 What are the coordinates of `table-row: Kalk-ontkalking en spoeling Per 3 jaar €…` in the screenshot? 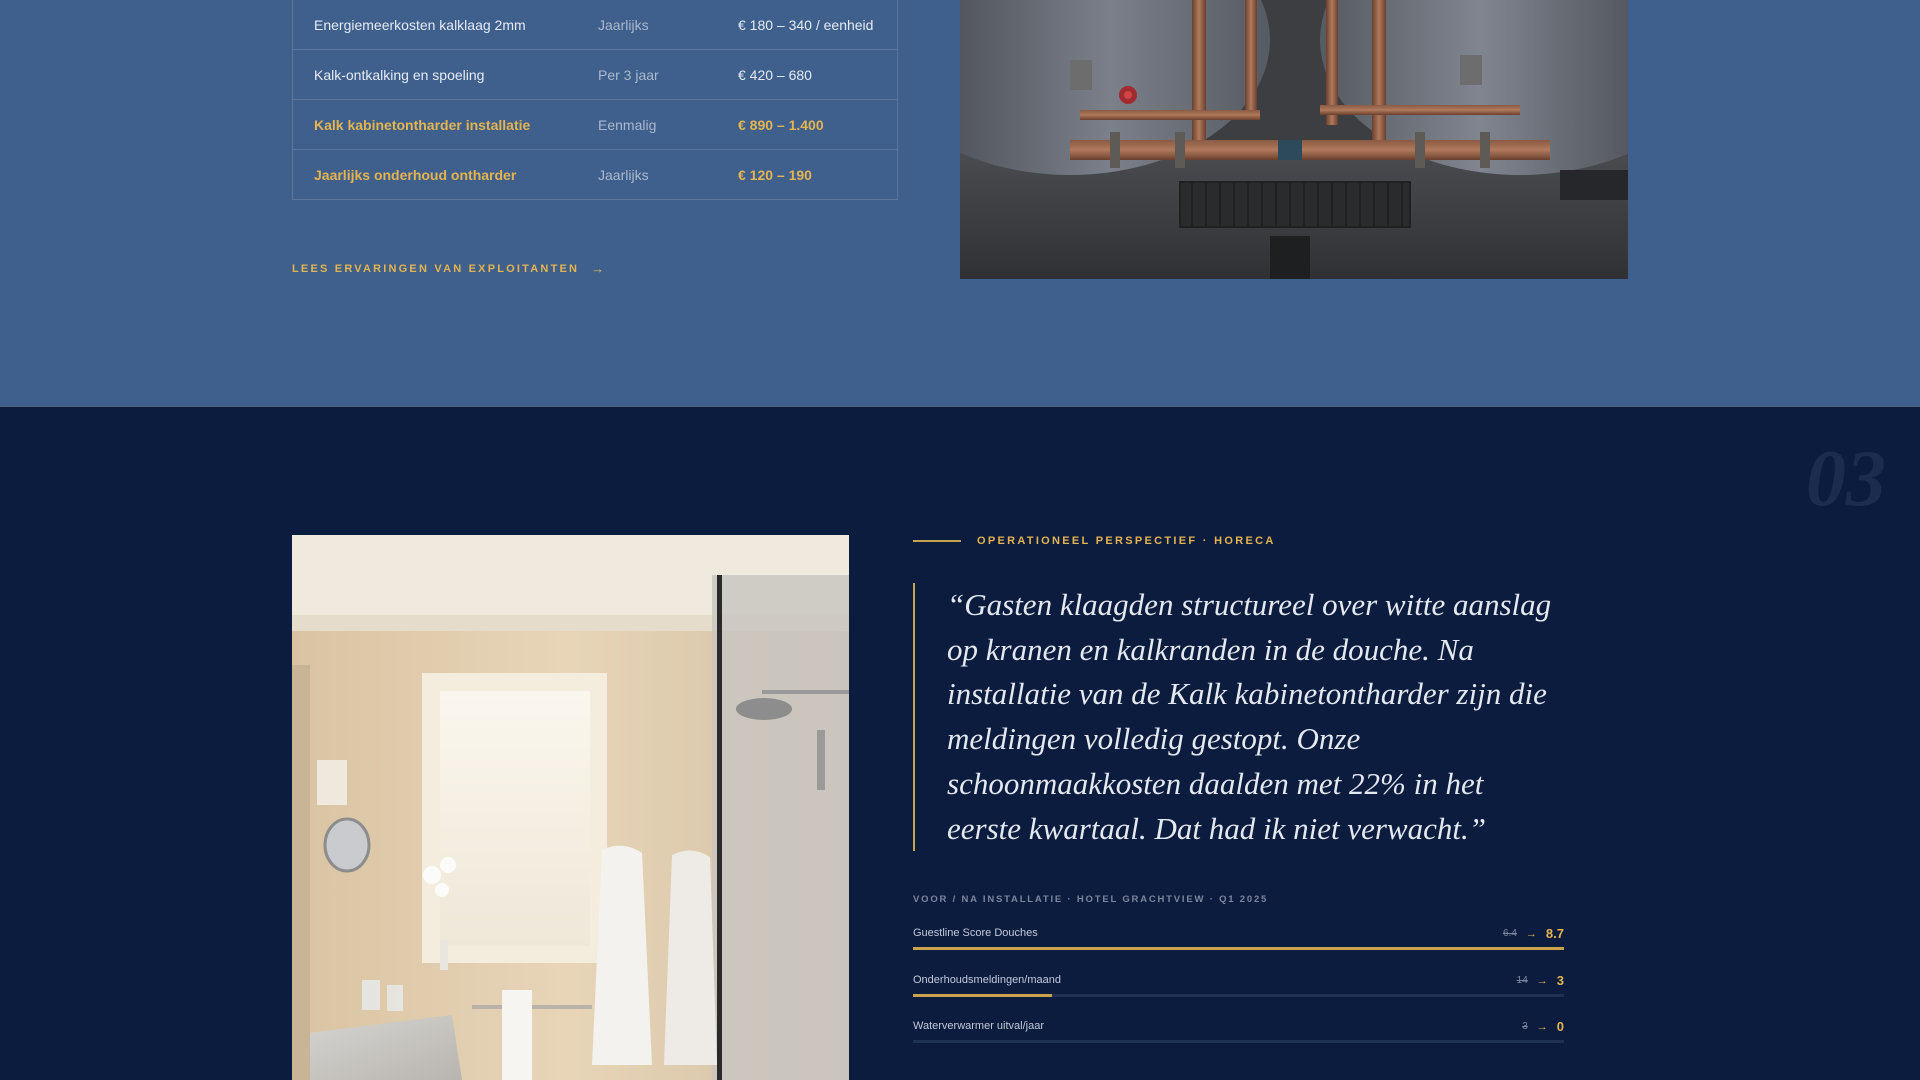 It's located at (595, 74).